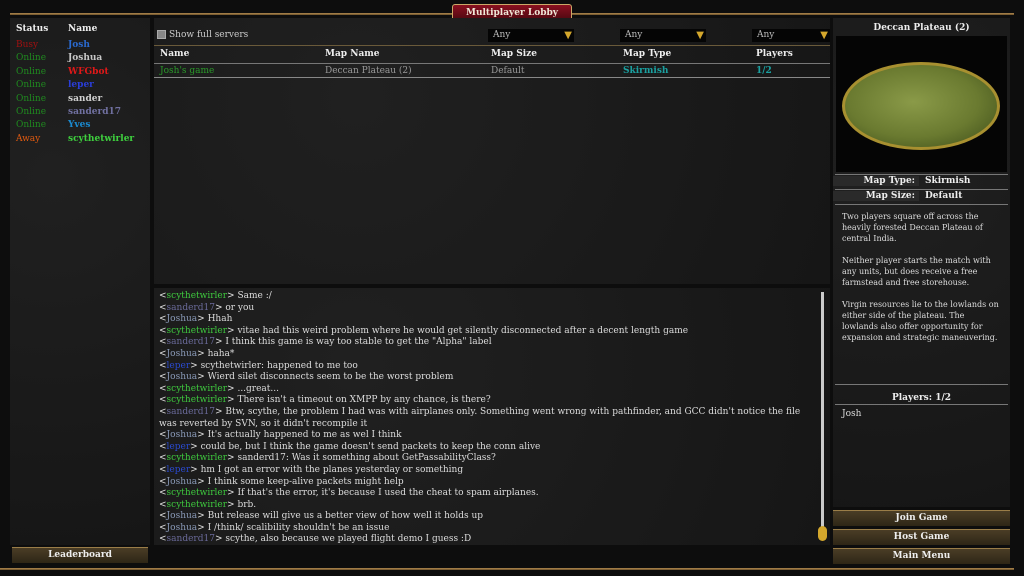  Describe the element at coordinates (161, 34) in the screenshot. I see `show-full-servers-checkbox` at that location.